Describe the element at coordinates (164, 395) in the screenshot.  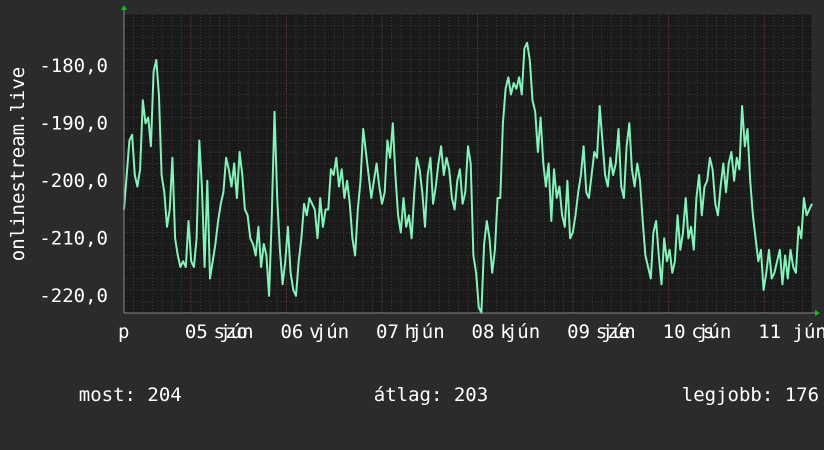
I see `stat-now-value: 204` at that location.